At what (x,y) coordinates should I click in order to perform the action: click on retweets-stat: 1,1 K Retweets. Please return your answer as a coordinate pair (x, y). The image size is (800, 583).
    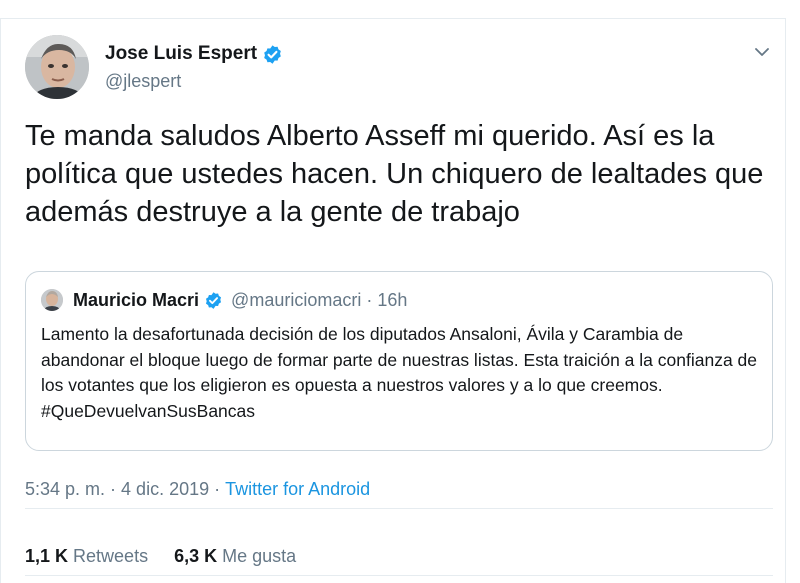
    Looking at the image, I should click on (86, 556).